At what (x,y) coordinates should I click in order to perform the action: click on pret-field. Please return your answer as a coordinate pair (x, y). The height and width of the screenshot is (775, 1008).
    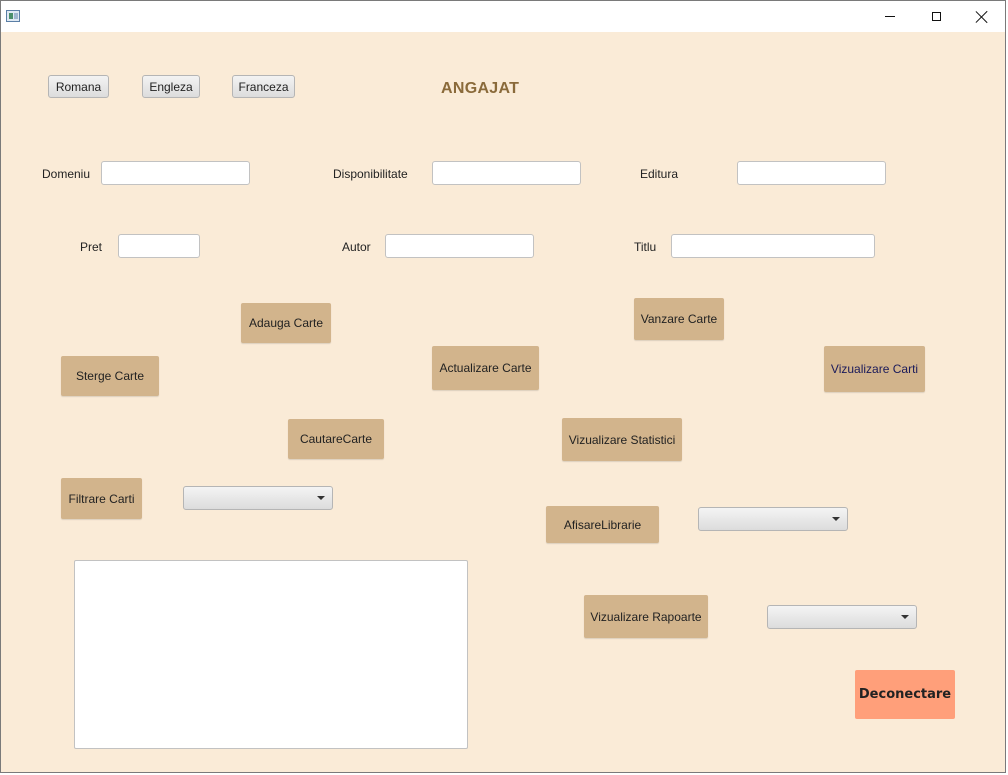
    Looking at the image, I should click on (159, 246).